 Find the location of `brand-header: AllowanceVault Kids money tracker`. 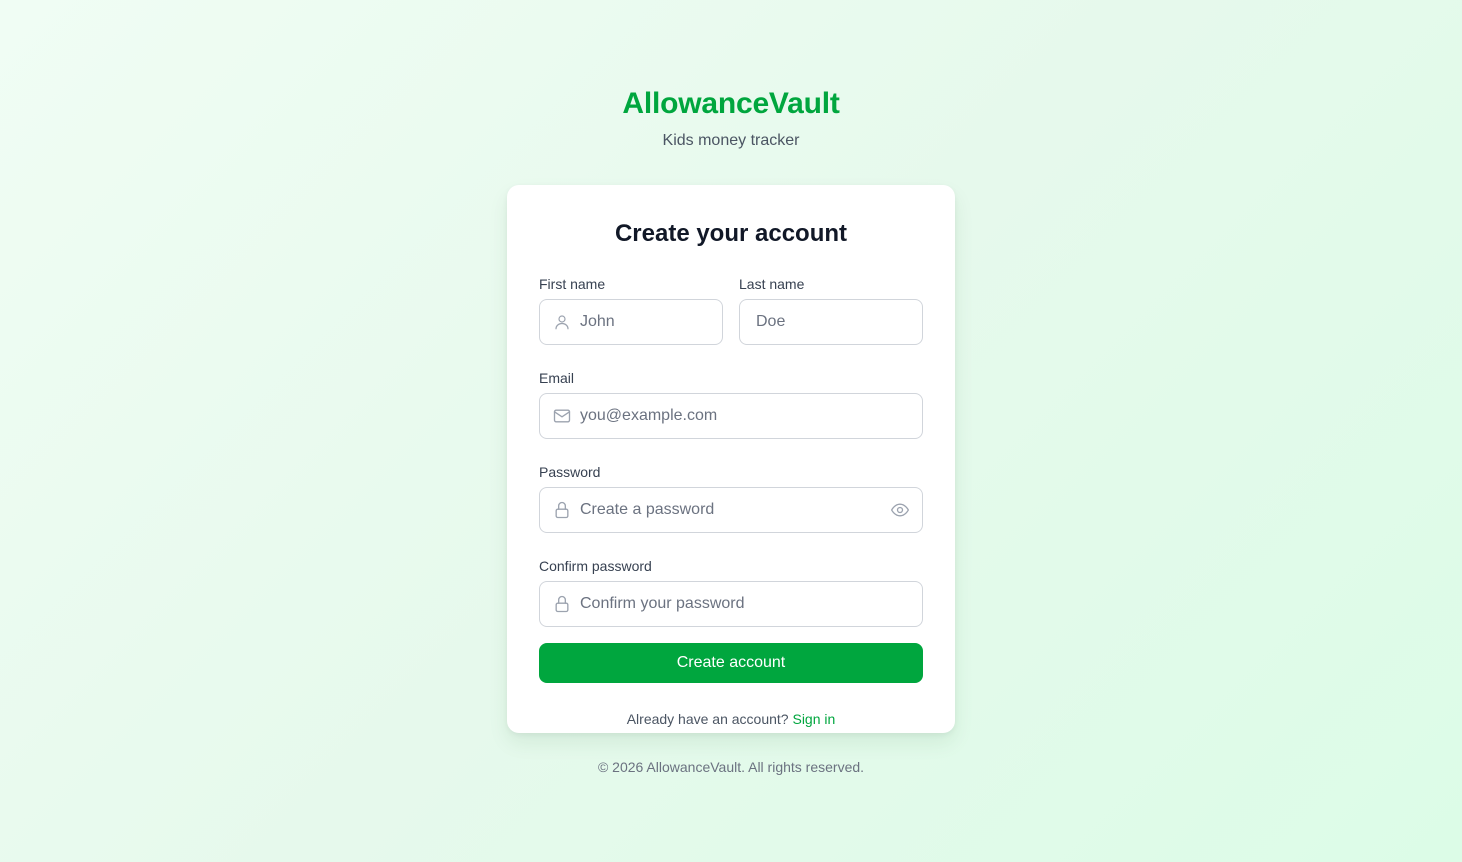

brand-header: AllowanceVault Kids money tracker is located at coordinates (731, 118).